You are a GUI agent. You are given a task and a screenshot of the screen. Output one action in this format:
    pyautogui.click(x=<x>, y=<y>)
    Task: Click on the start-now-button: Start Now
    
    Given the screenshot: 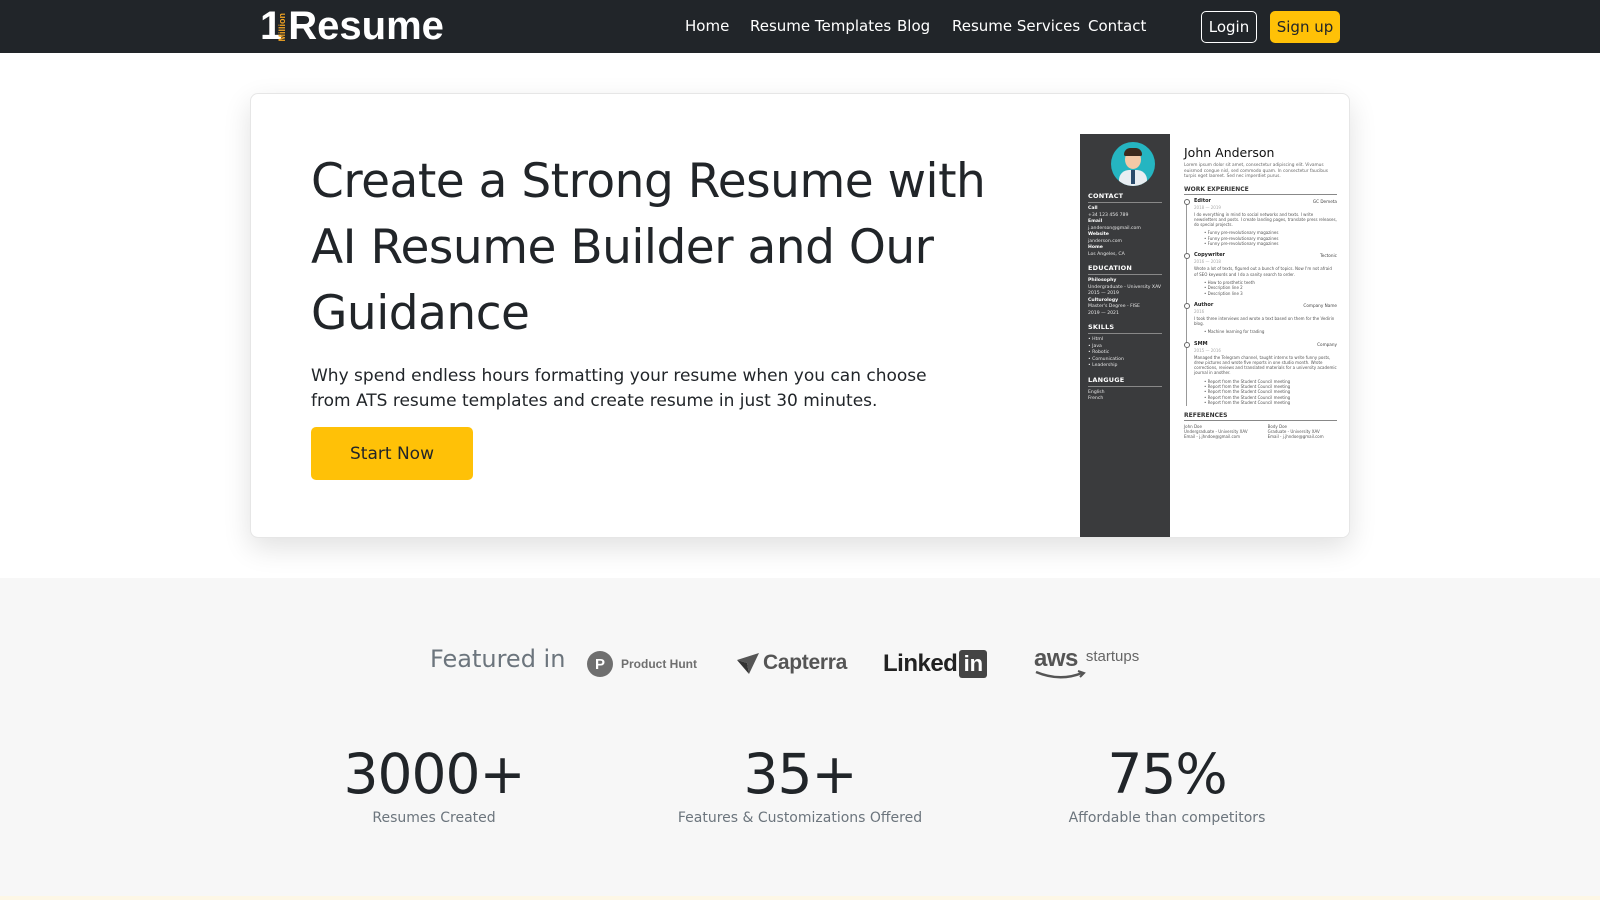 What is the action you would take?
    pyautogui.click(x=392, y=453)
    